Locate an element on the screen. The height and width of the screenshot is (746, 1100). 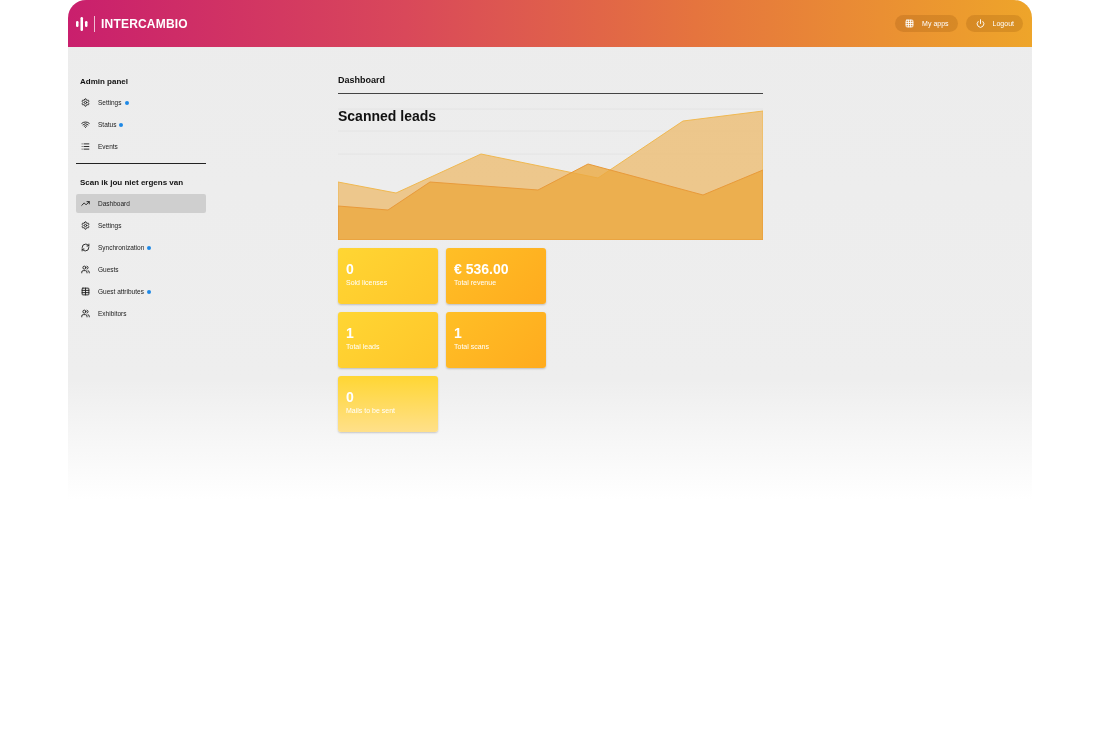
grid-icon is located at coordinates (910, 23).